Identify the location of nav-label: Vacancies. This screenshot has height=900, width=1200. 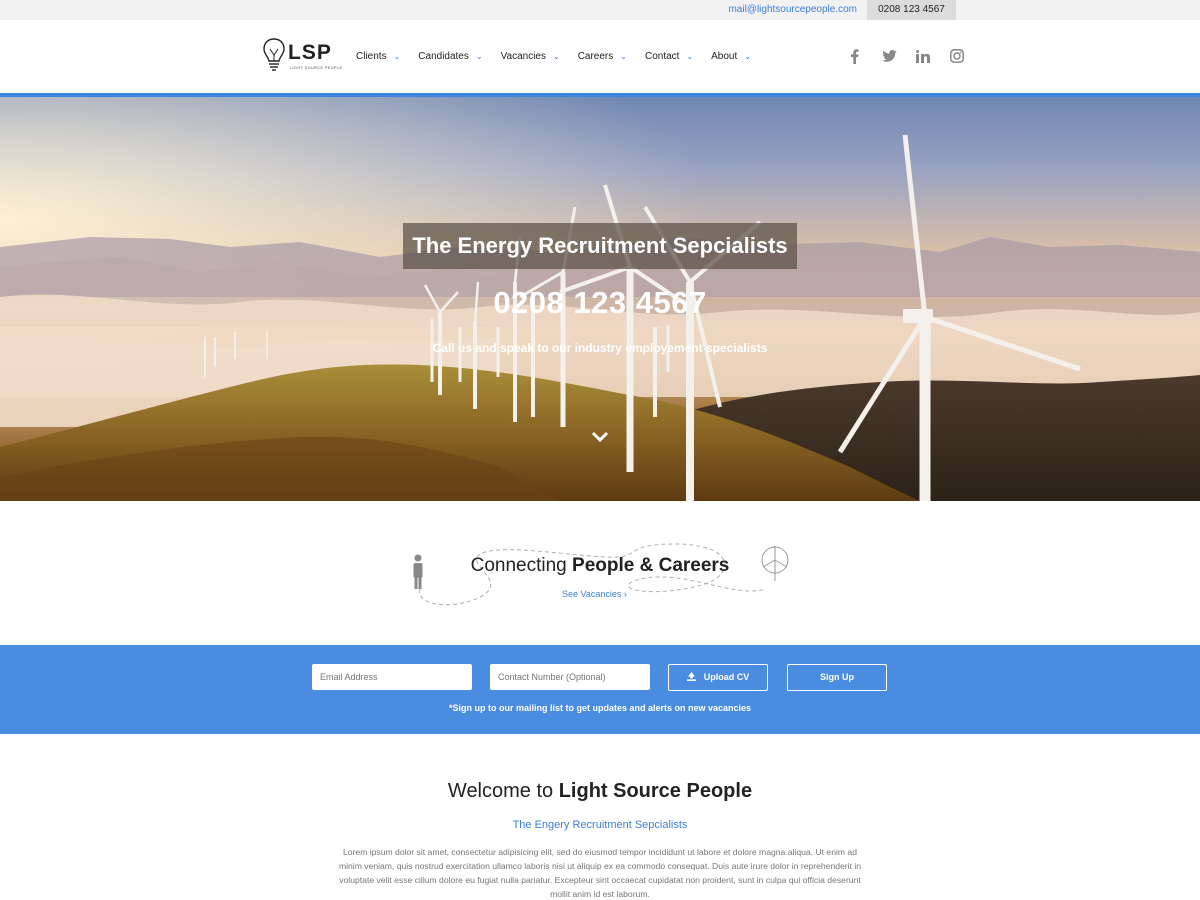
(523, 56).